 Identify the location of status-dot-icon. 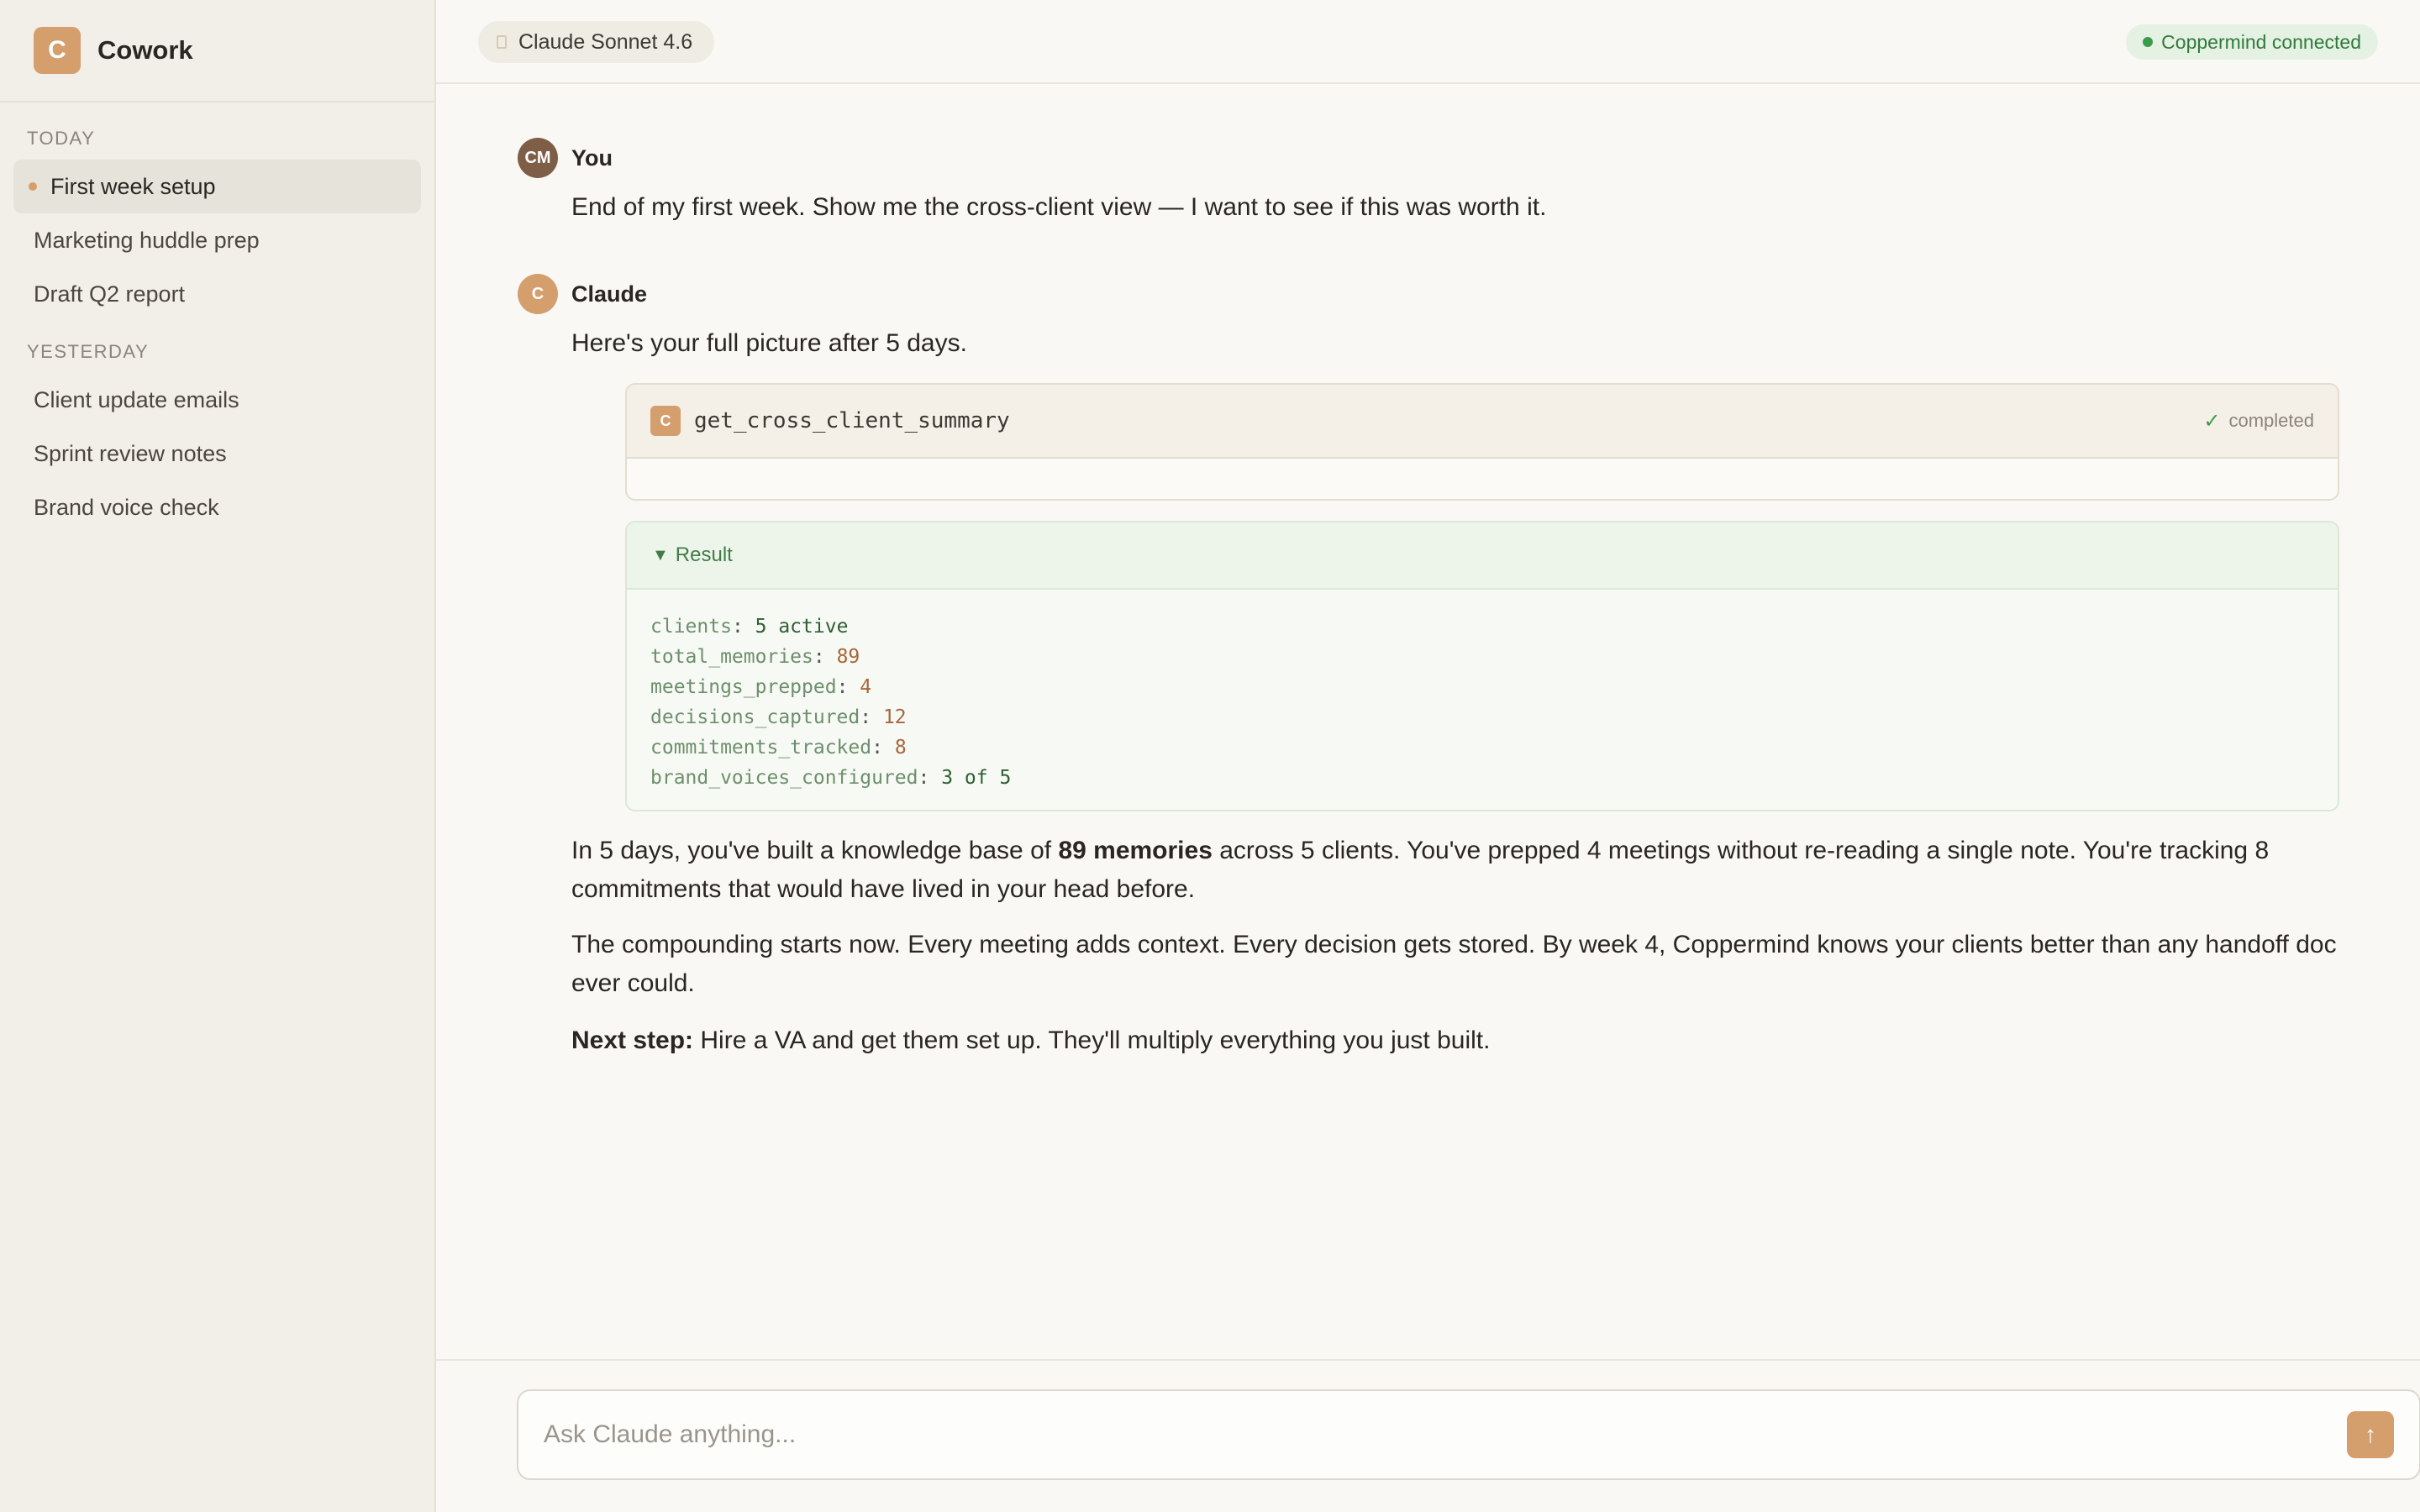
(2148, 42).